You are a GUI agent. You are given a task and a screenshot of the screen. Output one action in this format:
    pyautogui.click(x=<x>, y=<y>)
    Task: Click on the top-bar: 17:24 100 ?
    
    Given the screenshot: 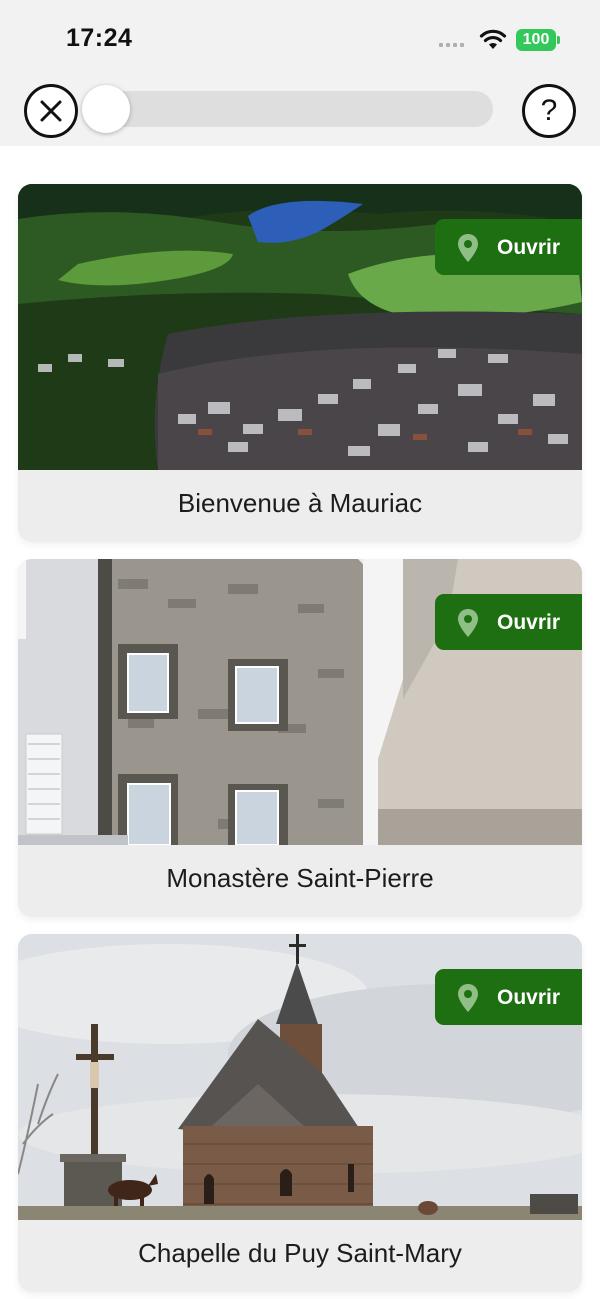 What is the action you would take?
    pyautogui.click(x=300, y=73)
    